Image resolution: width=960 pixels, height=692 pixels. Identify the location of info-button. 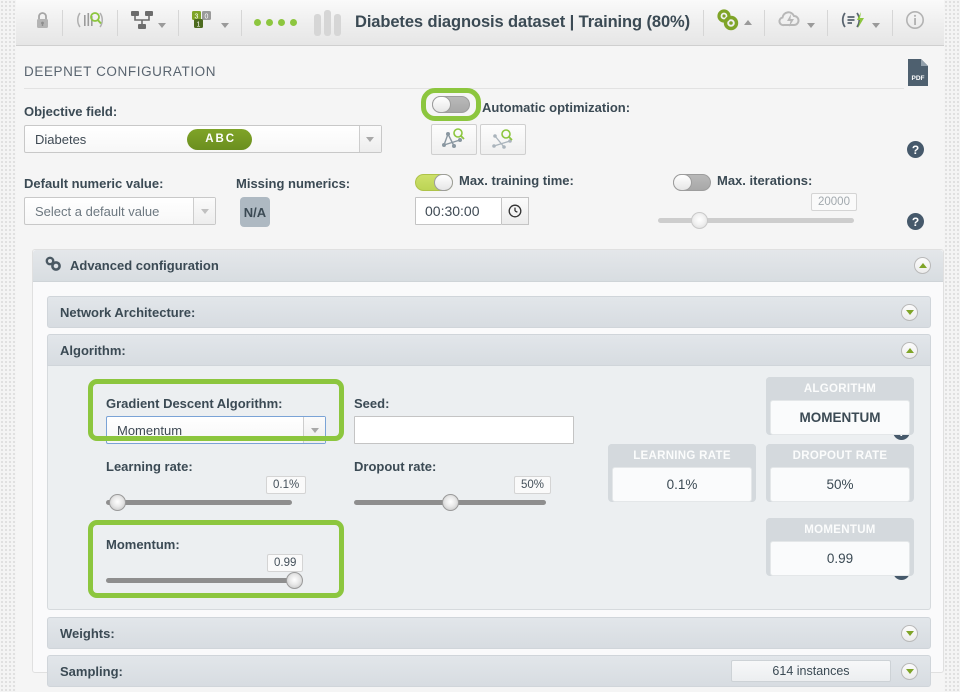
(915, 23).